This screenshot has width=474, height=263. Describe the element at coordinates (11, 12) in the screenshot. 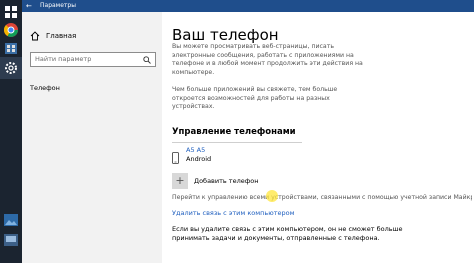

I see `start-icon` at that location.